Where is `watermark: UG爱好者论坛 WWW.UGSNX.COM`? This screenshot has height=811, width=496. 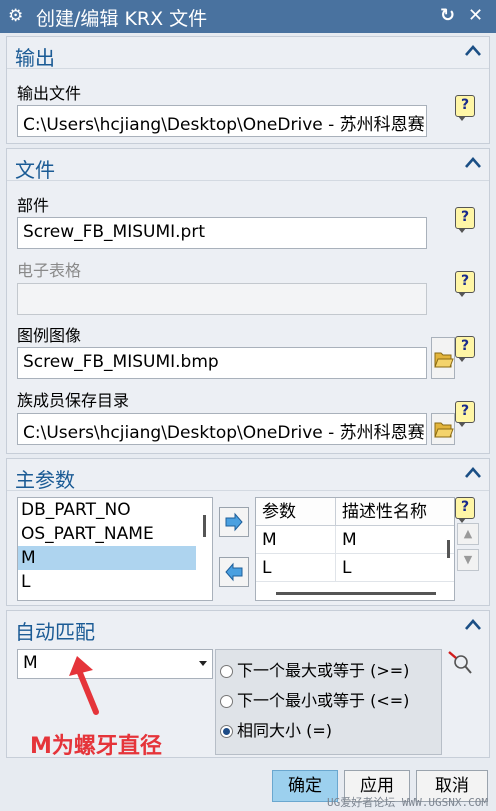 watermark: UG爱好者论坛 WWW.UGSNX.COM is located at coordinates (407, 802).